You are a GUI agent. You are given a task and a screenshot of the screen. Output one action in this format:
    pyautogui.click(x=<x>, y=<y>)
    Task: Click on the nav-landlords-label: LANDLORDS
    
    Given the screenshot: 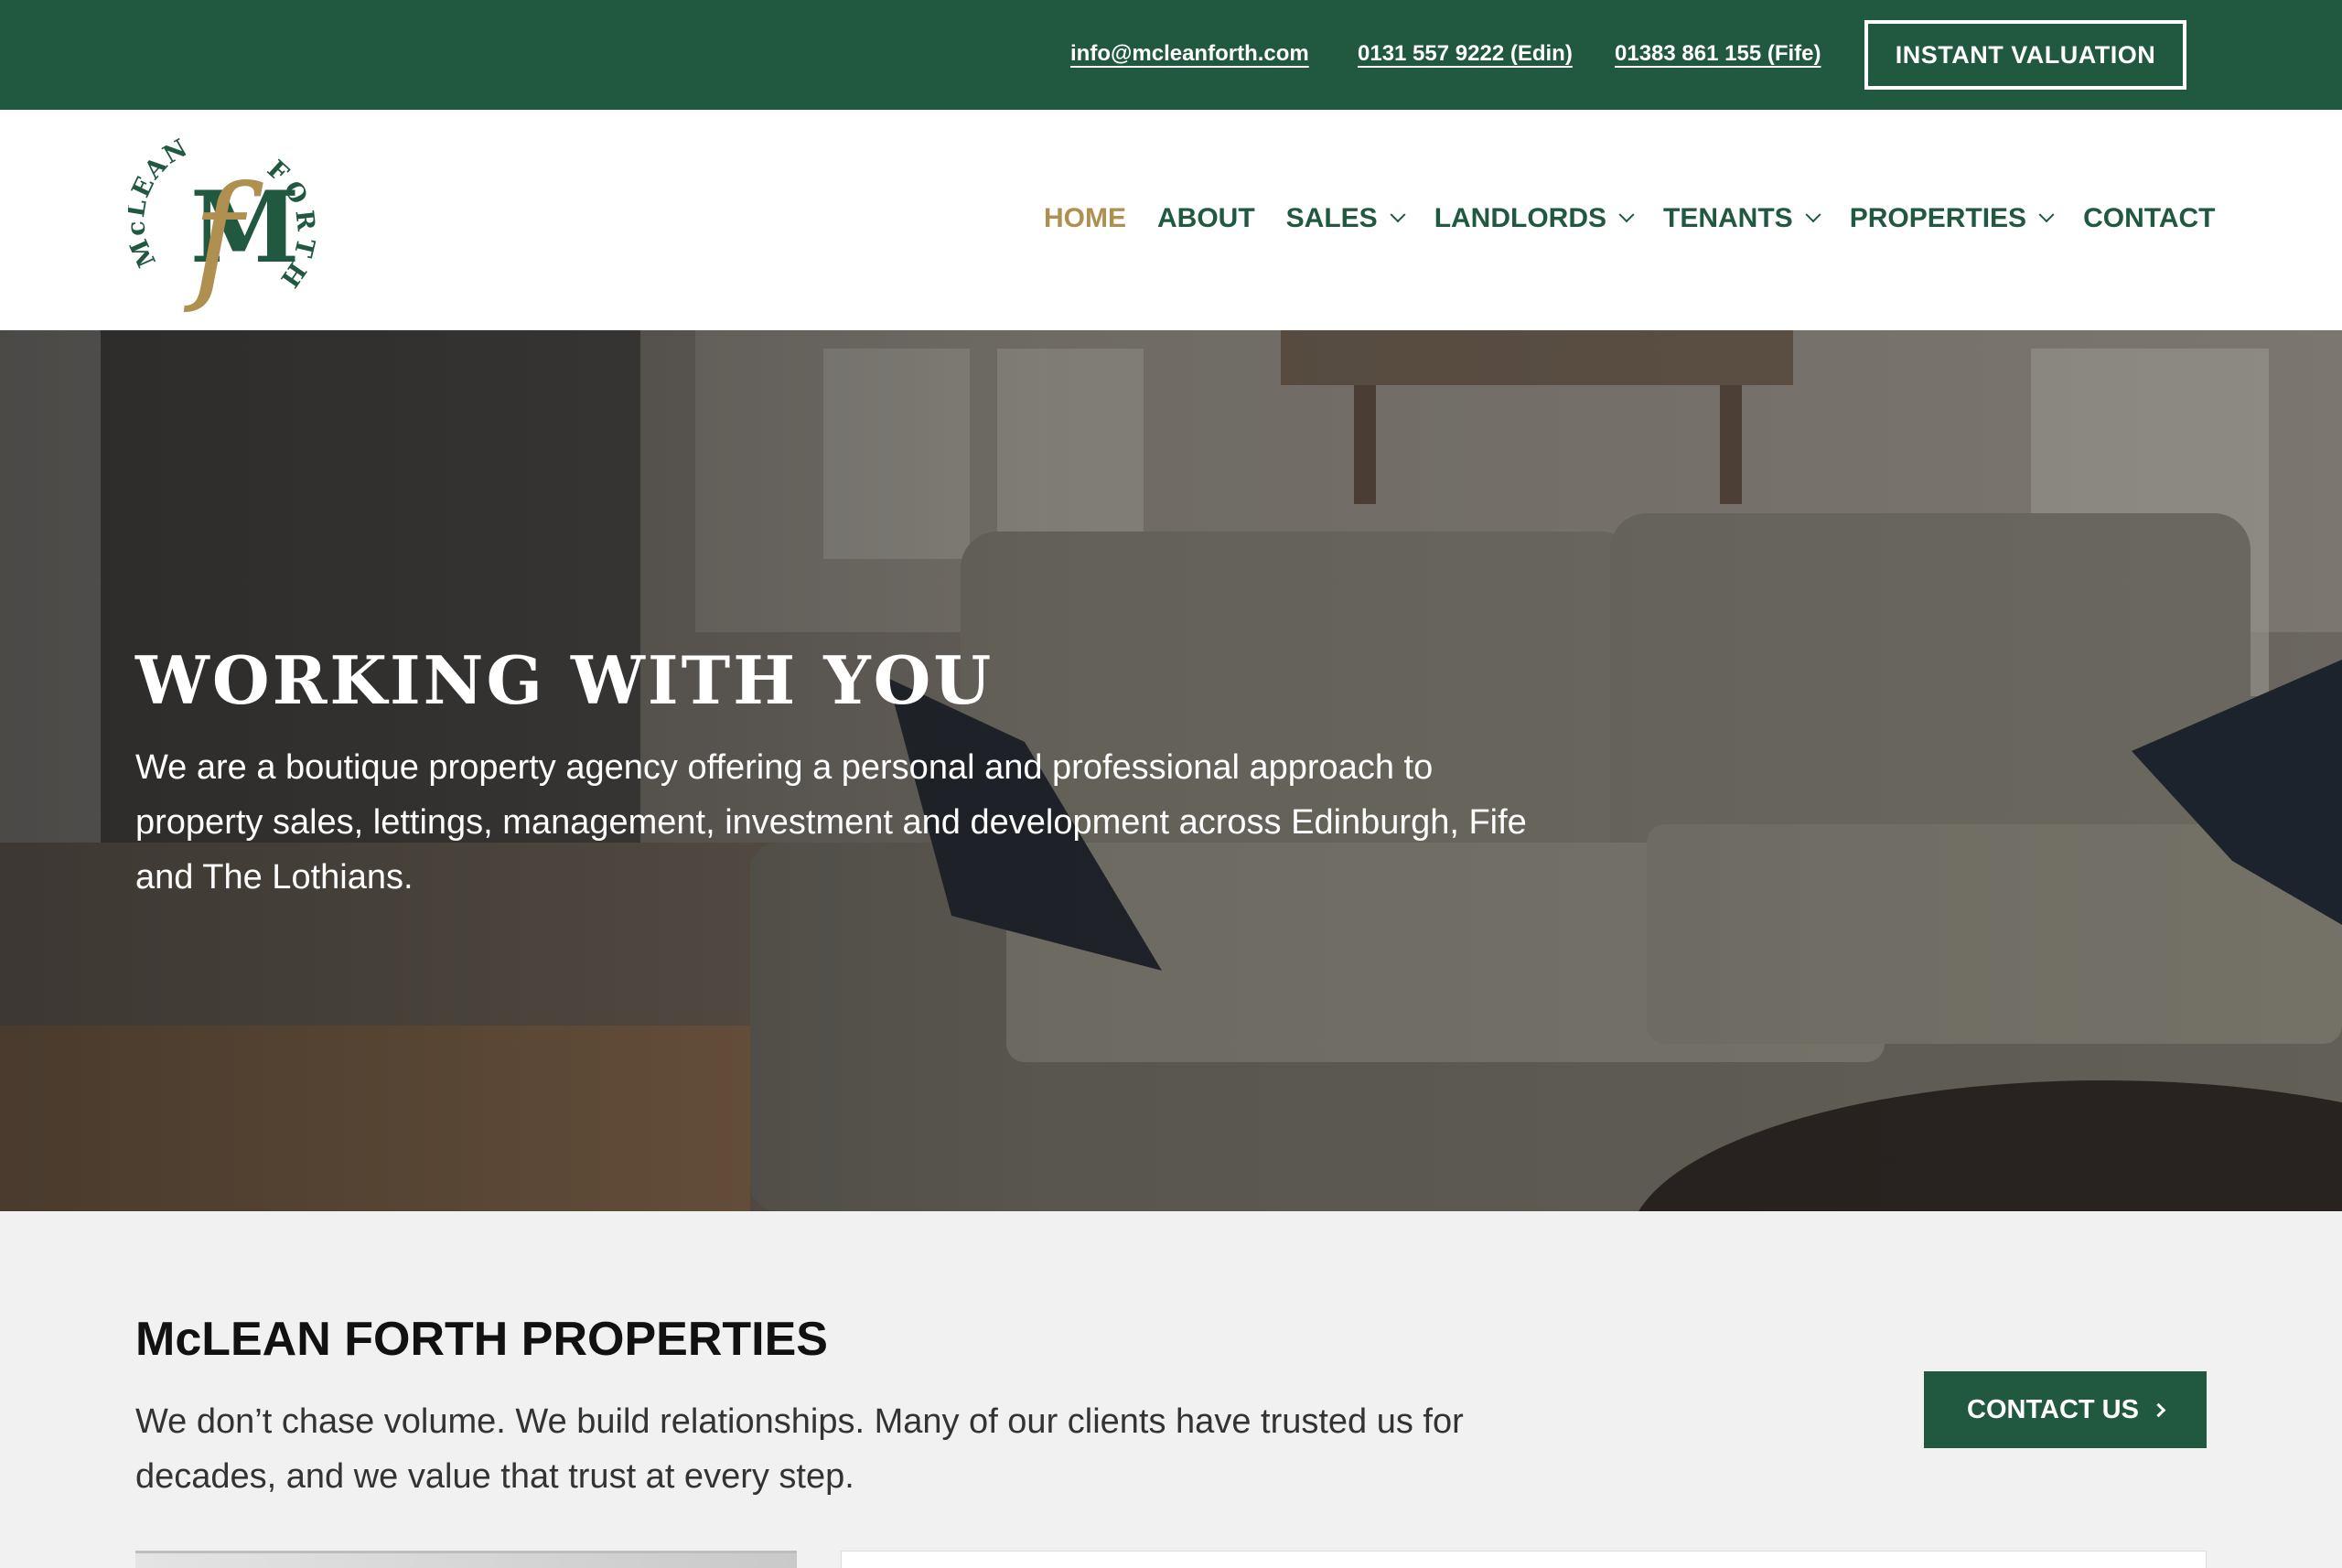 What is the action you would take?
    pyautogui.click(x=1520, y=218)
    